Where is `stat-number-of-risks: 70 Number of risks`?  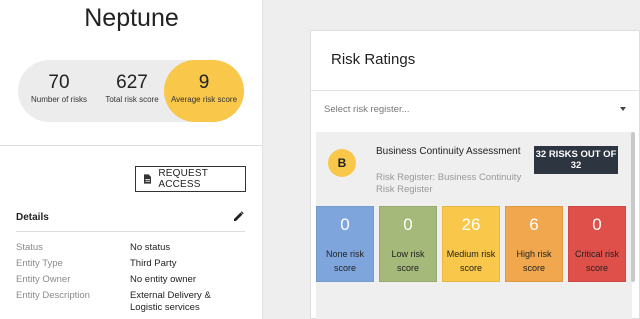
stat-number-of-risks: 70 Number of risks is located at coordinates (59, 91).